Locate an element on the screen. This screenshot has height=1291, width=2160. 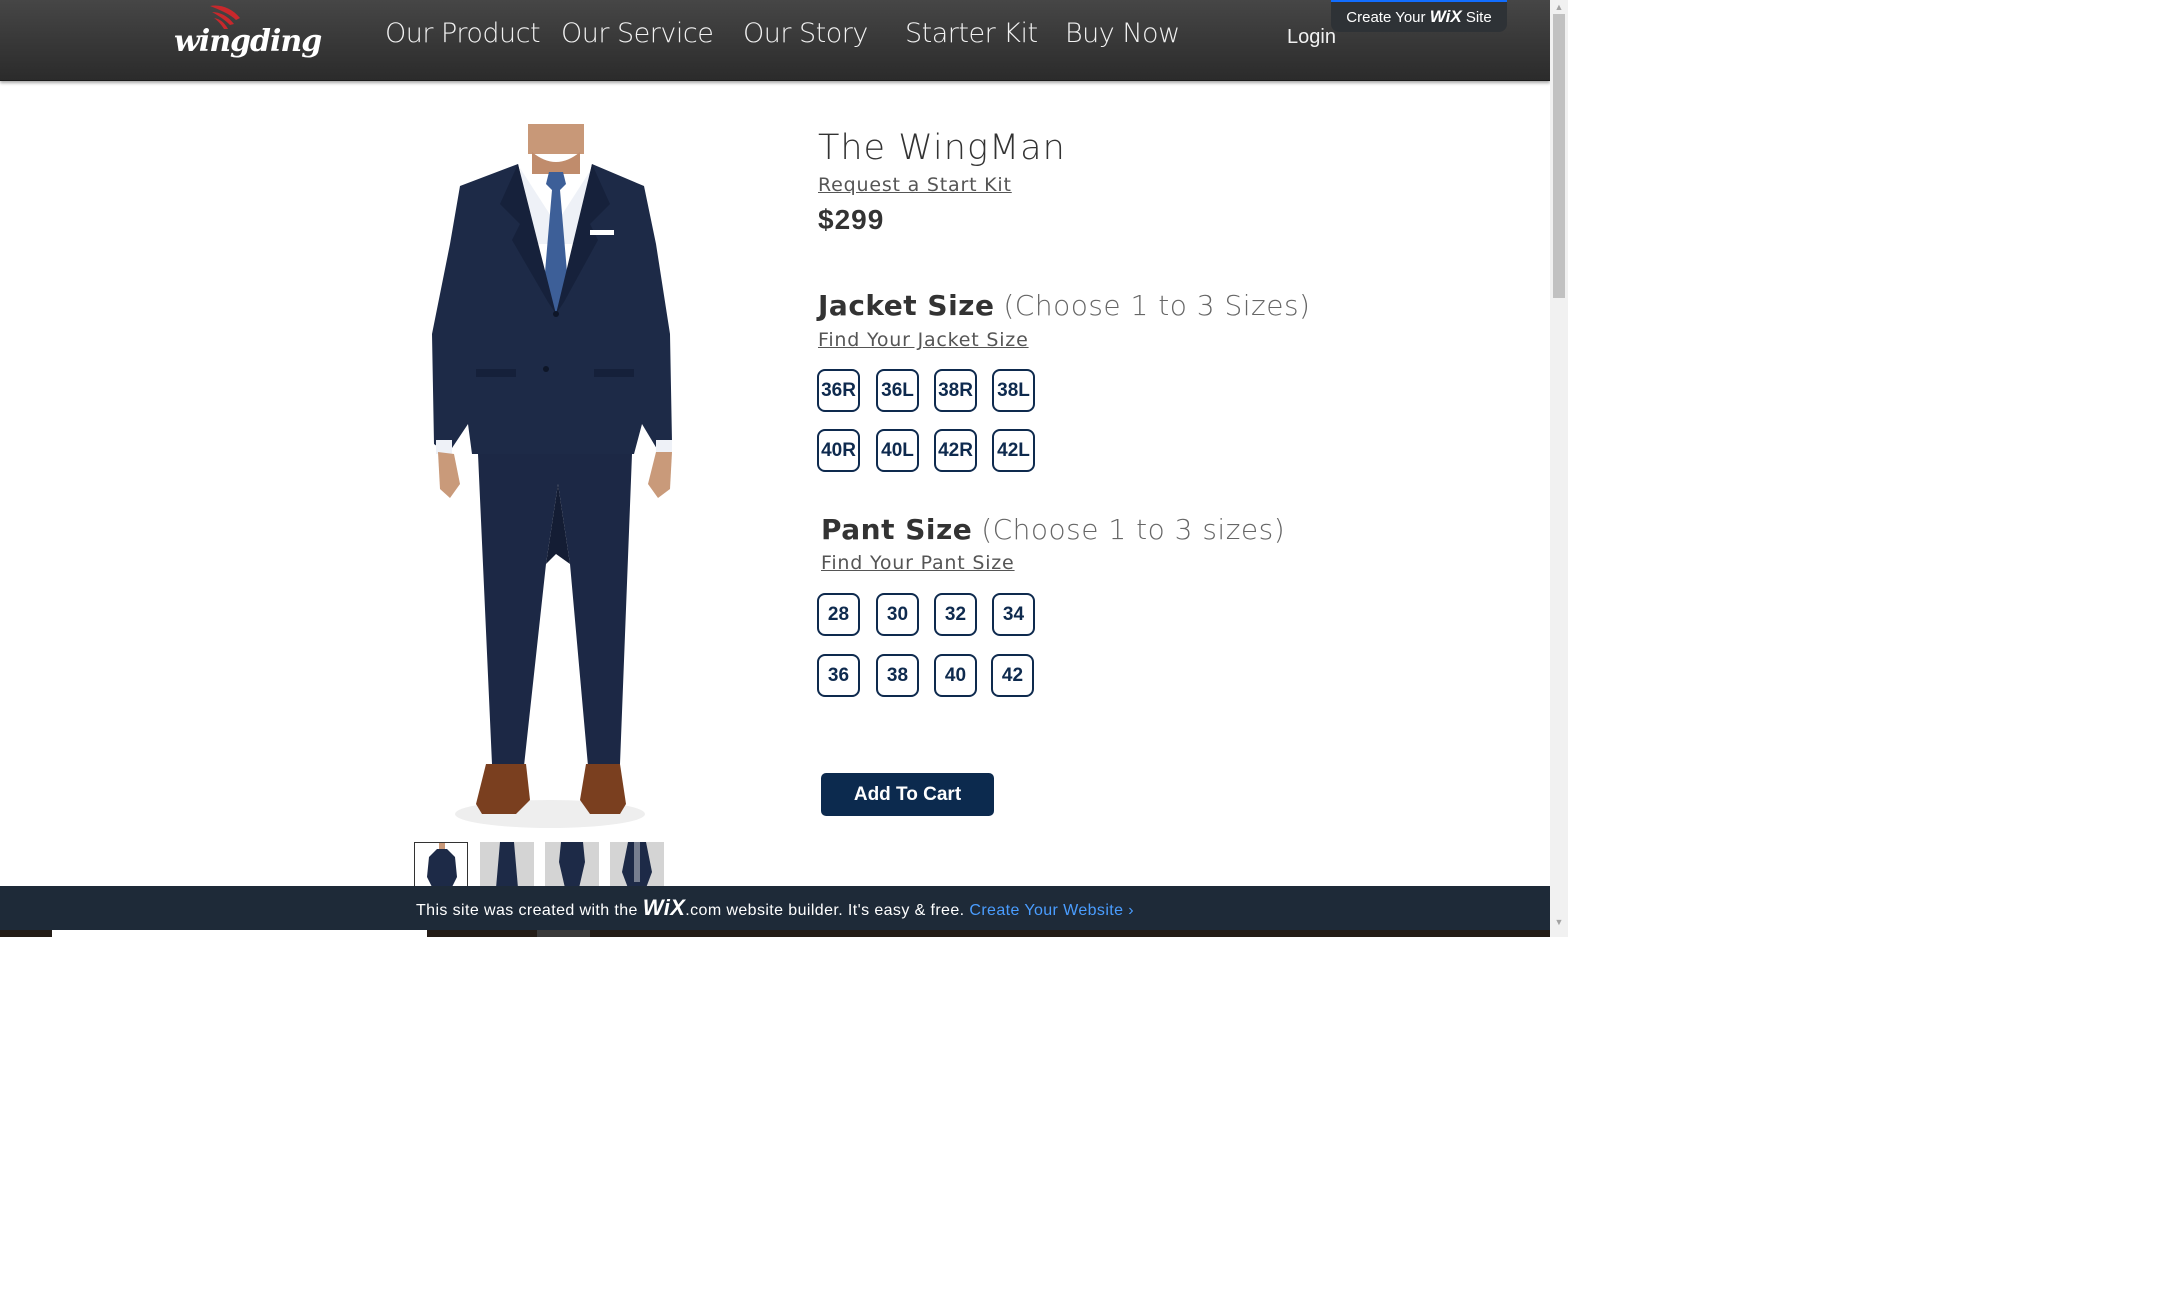
wix-create-prefix: Create Your is located at coordinates (1386, 17).